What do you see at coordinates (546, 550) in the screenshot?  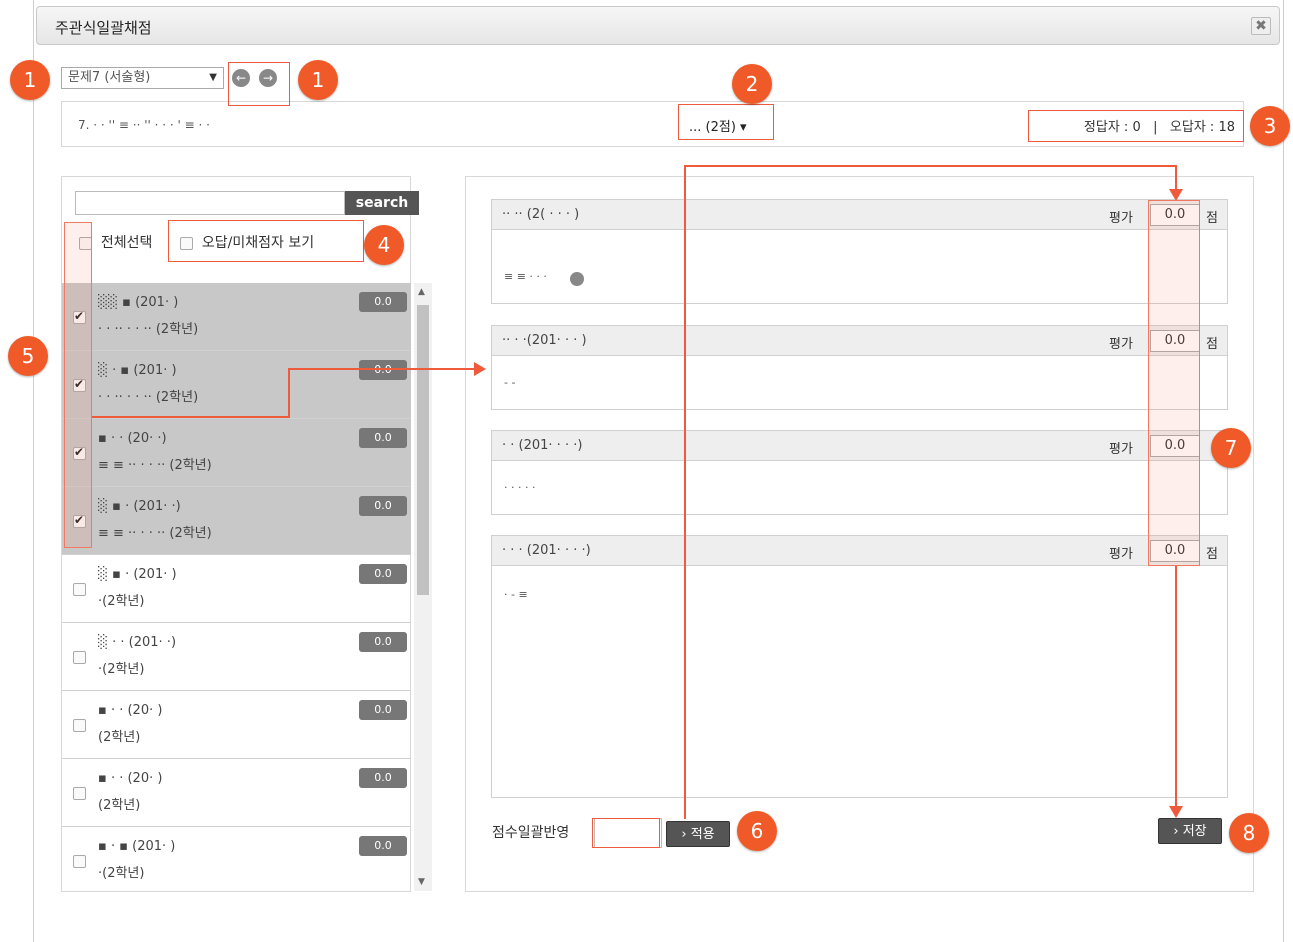 I see `answer-student: · · · (201· · · ·)` at bounding box center [546, 550].